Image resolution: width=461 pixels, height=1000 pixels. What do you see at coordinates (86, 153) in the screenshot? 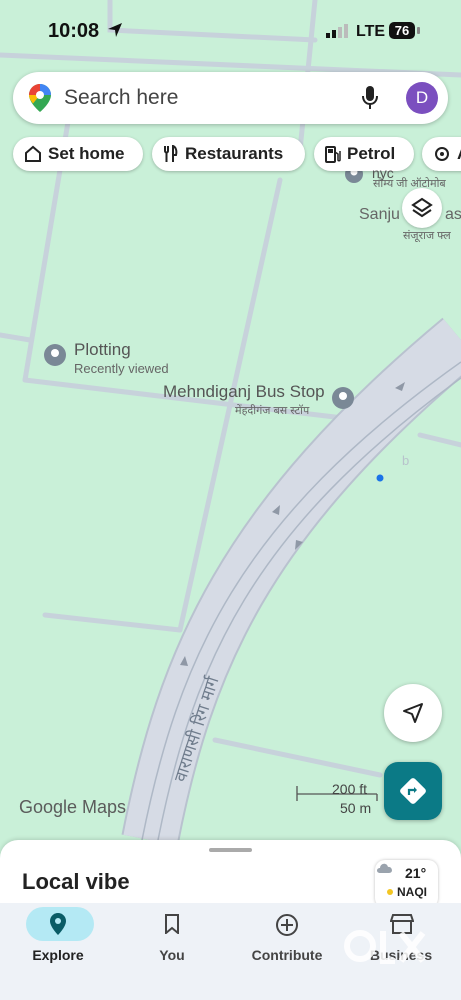
I see `chip-label: Set home` at bounding box center [86, 153].